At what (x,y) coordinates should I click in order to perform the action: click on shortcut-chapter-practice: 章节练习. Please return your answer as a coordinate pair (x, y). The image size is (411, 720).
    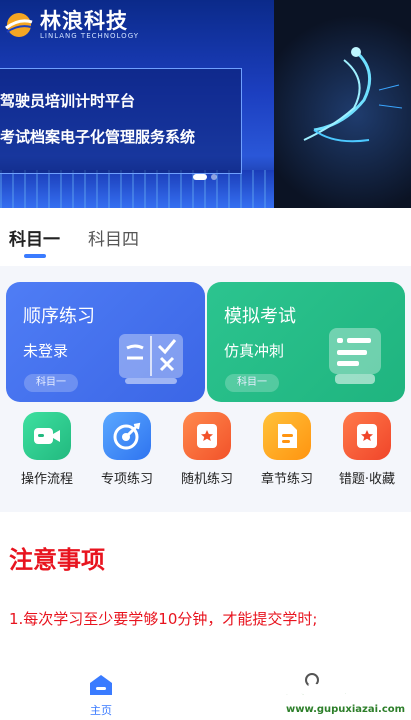
    Looking at the image, I should click on (287, 449).